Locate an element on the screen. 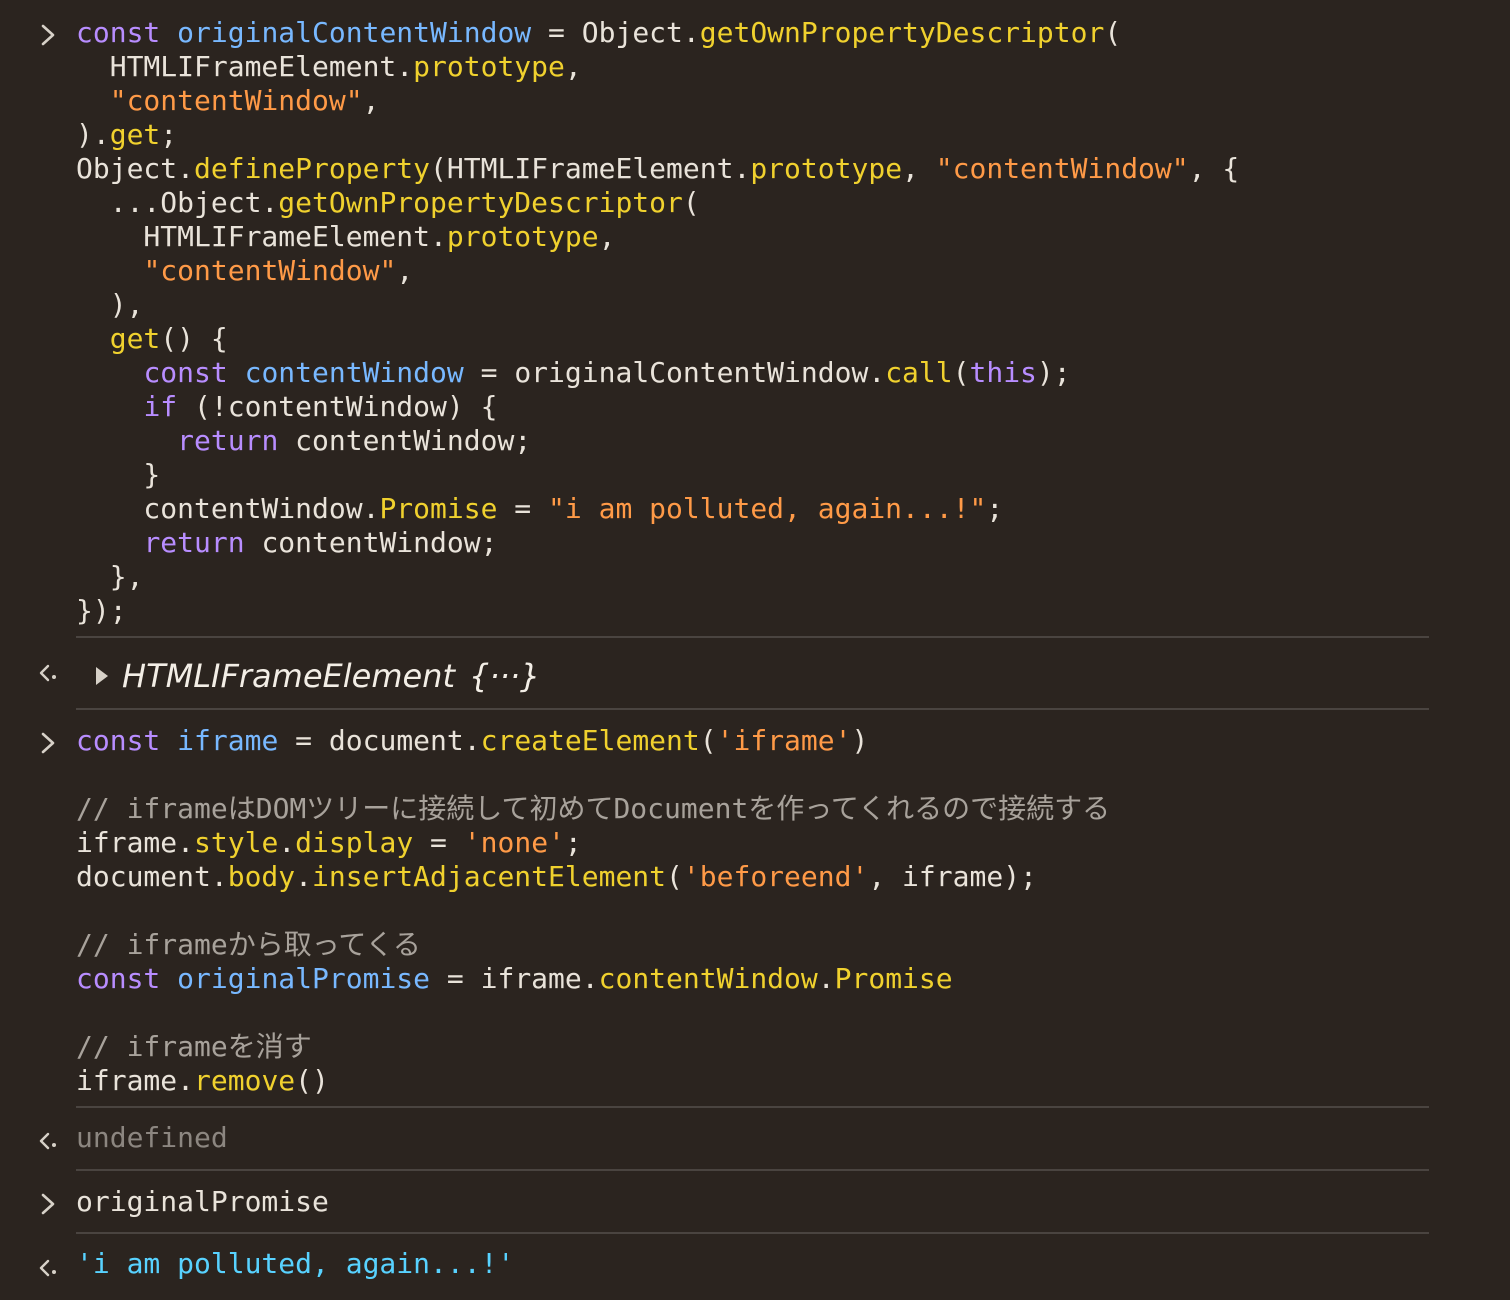 The image size is (1510, 1300). code-token: = Object. is located at coordinates (615, 32).